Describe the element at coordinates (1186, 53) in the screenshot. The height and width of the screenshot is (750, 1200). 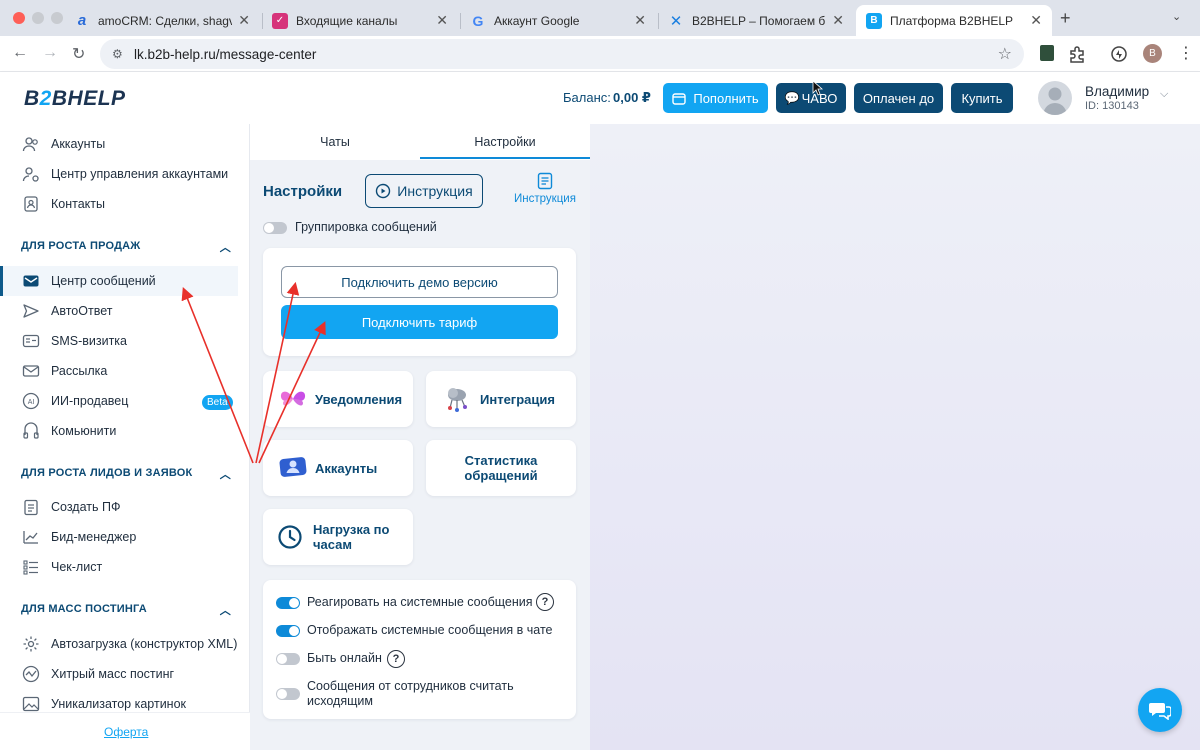
I see `browser-menu-icon: ⋮` at that location.